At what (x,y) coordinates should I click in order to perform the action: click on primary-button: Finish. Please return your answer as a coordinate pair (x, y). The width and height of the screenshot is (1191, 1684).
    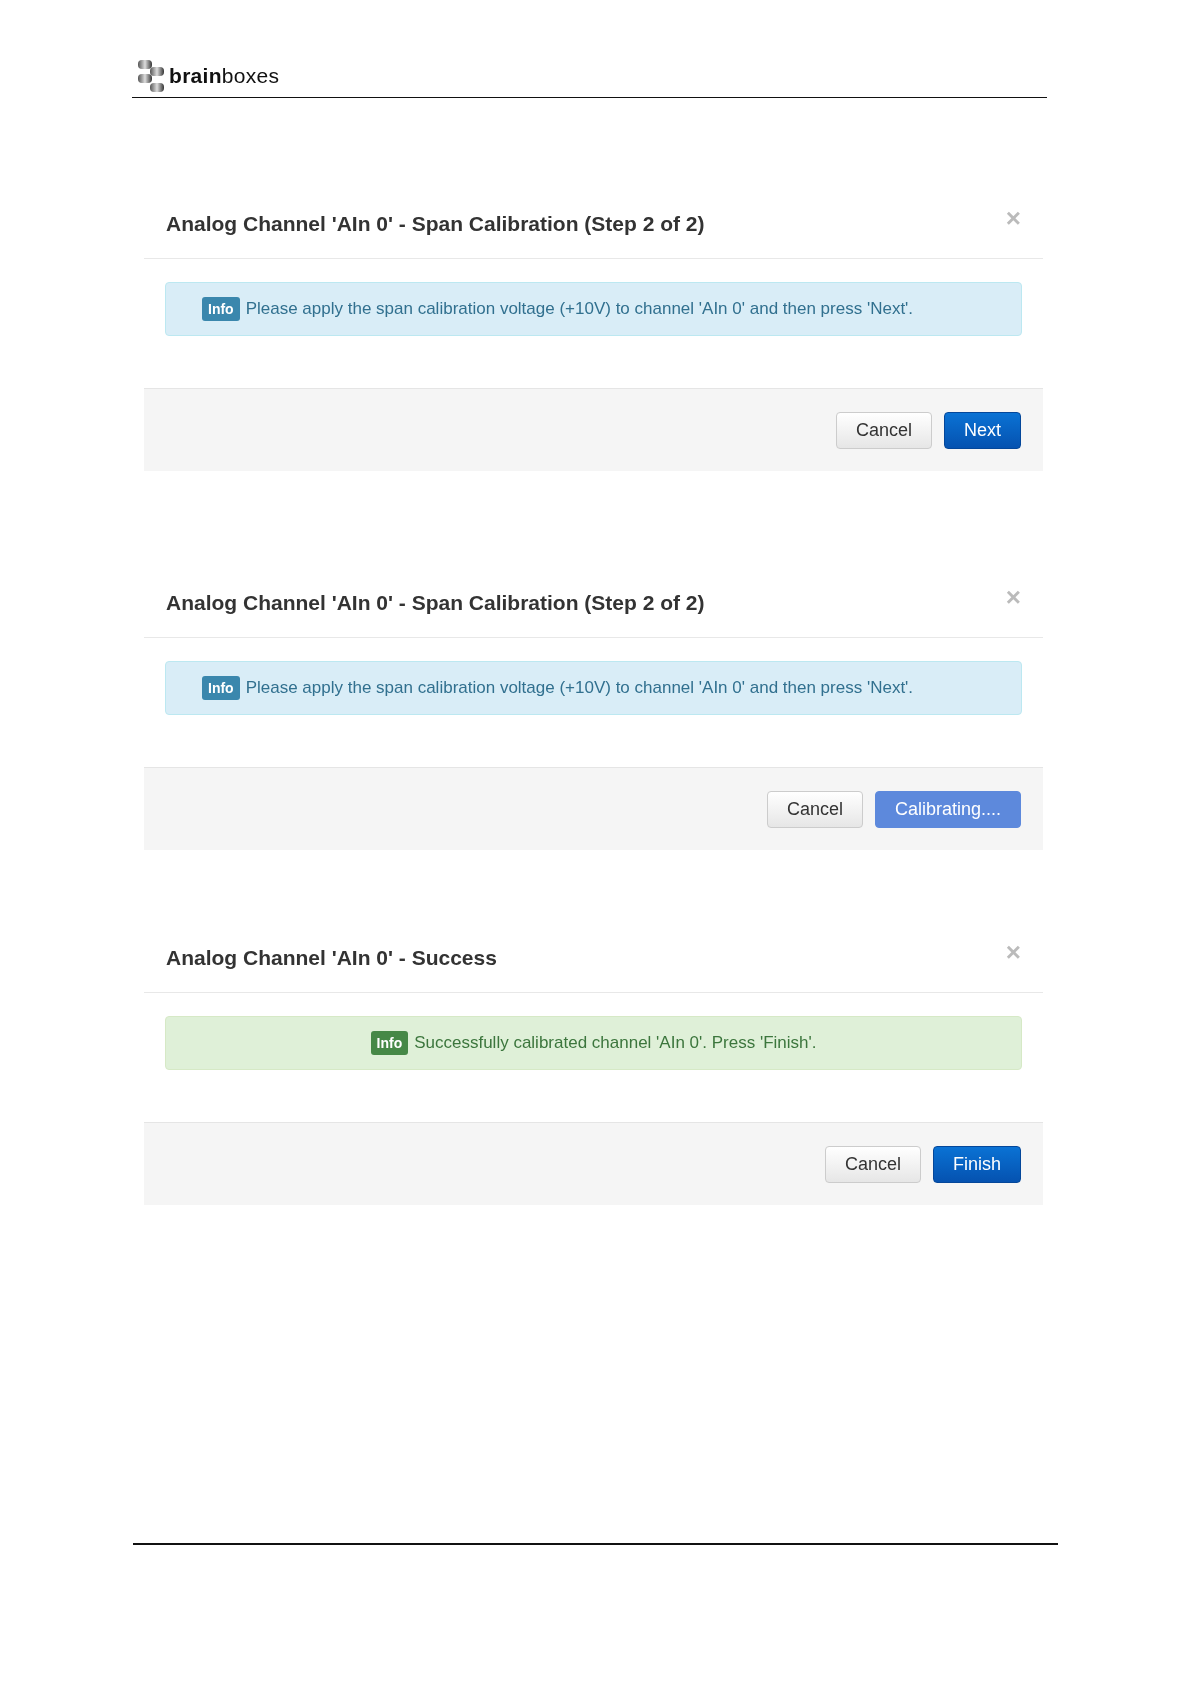
    Looking at the image, I should click on (977, 1164).